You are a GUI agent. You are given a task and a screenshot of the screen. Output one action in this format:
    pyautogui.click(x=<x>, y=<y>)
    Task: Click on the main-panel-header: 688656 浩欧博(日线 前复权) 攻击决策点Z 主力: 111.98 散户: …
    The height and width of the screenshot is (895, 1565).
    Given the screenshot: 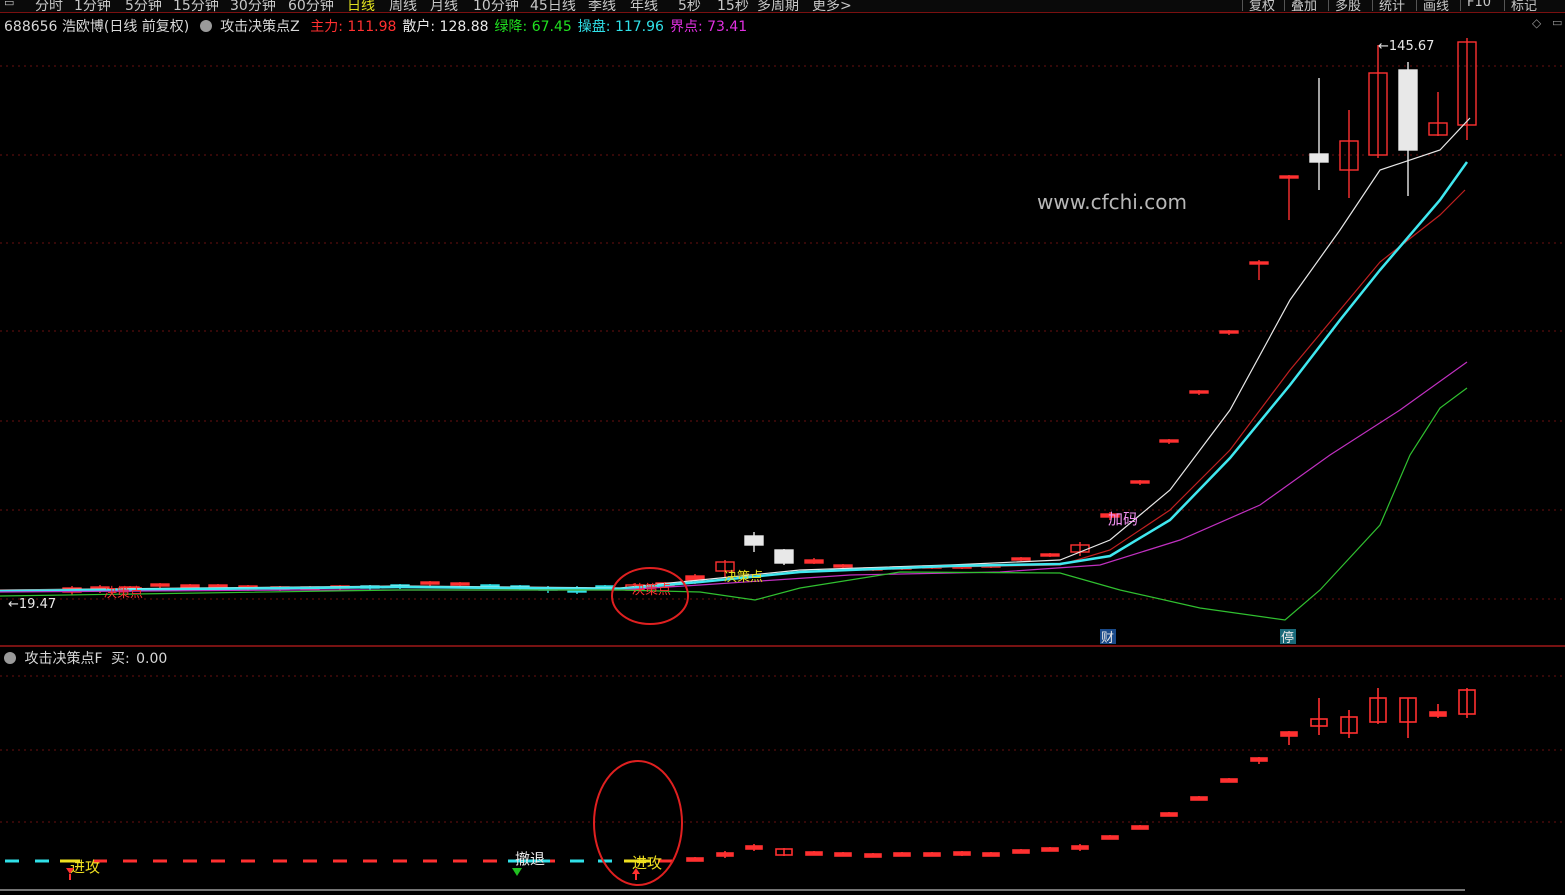 What is the action you would take?
    pyautogui.click(x=375, y=25)
    